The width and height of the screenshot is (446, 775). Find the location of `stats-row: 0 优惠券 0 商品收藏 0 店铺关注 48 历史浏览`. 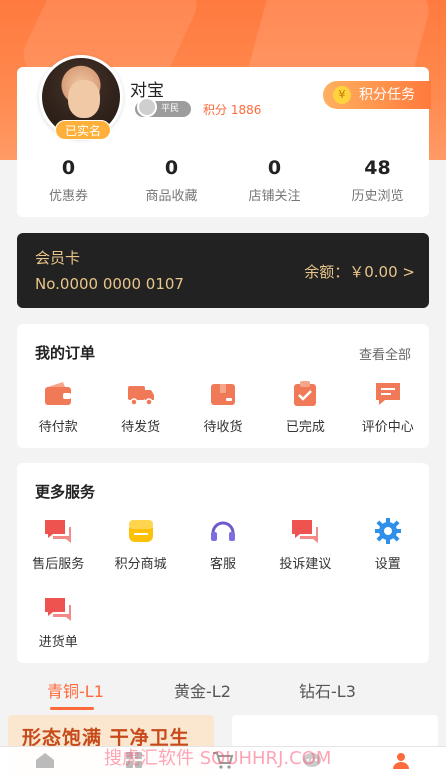

stats-row: 0 优惠券 0 商品收藏 0 店铺关注 48 历史浏览 is located at coordinates (223, 180).